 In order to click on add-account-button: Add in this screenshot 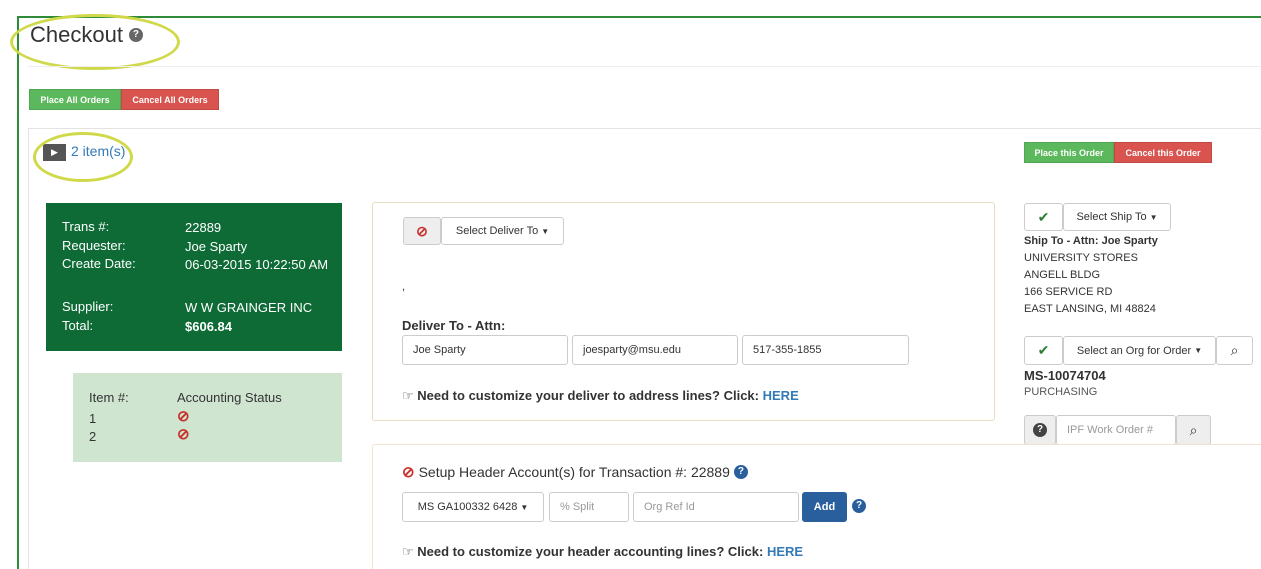, I will do `click(824, 507)`.